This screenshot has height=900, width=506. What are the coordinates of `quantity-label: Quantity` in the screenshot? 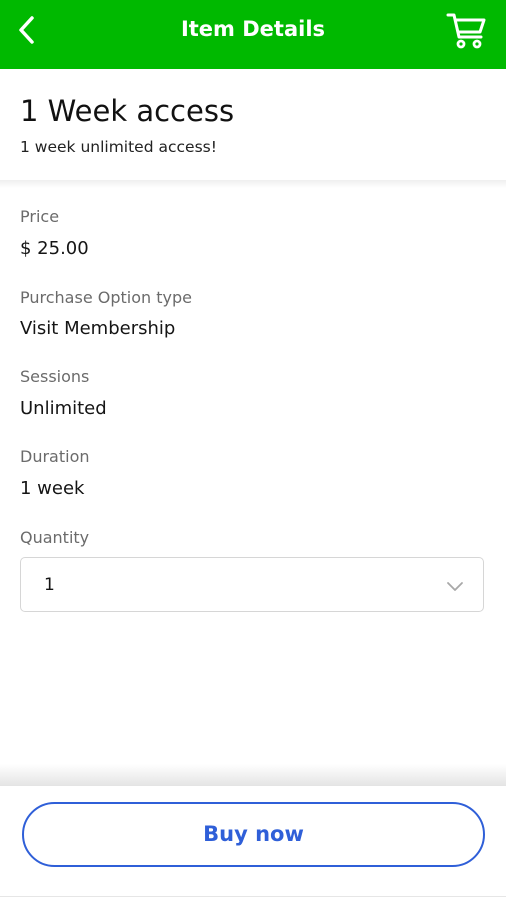 It's located at (55, 537).